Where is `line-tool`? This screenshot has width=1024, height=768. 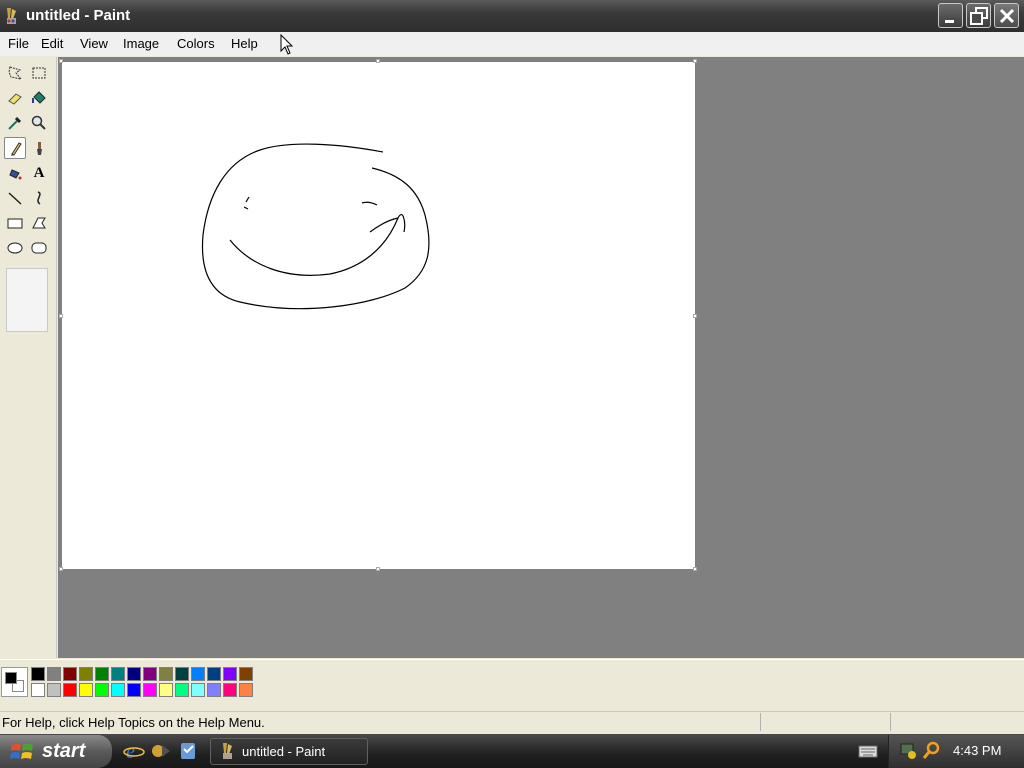 line-tool is located at coordinates (15, 198).